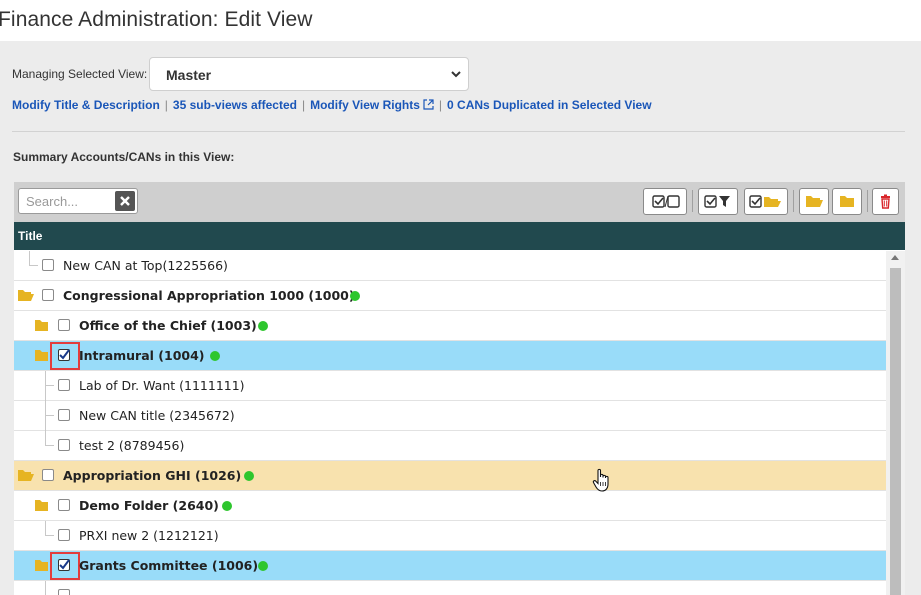 The width and height of the screenshot is (921, 595). I want to click on collapse-all-button, so click(847, 201).